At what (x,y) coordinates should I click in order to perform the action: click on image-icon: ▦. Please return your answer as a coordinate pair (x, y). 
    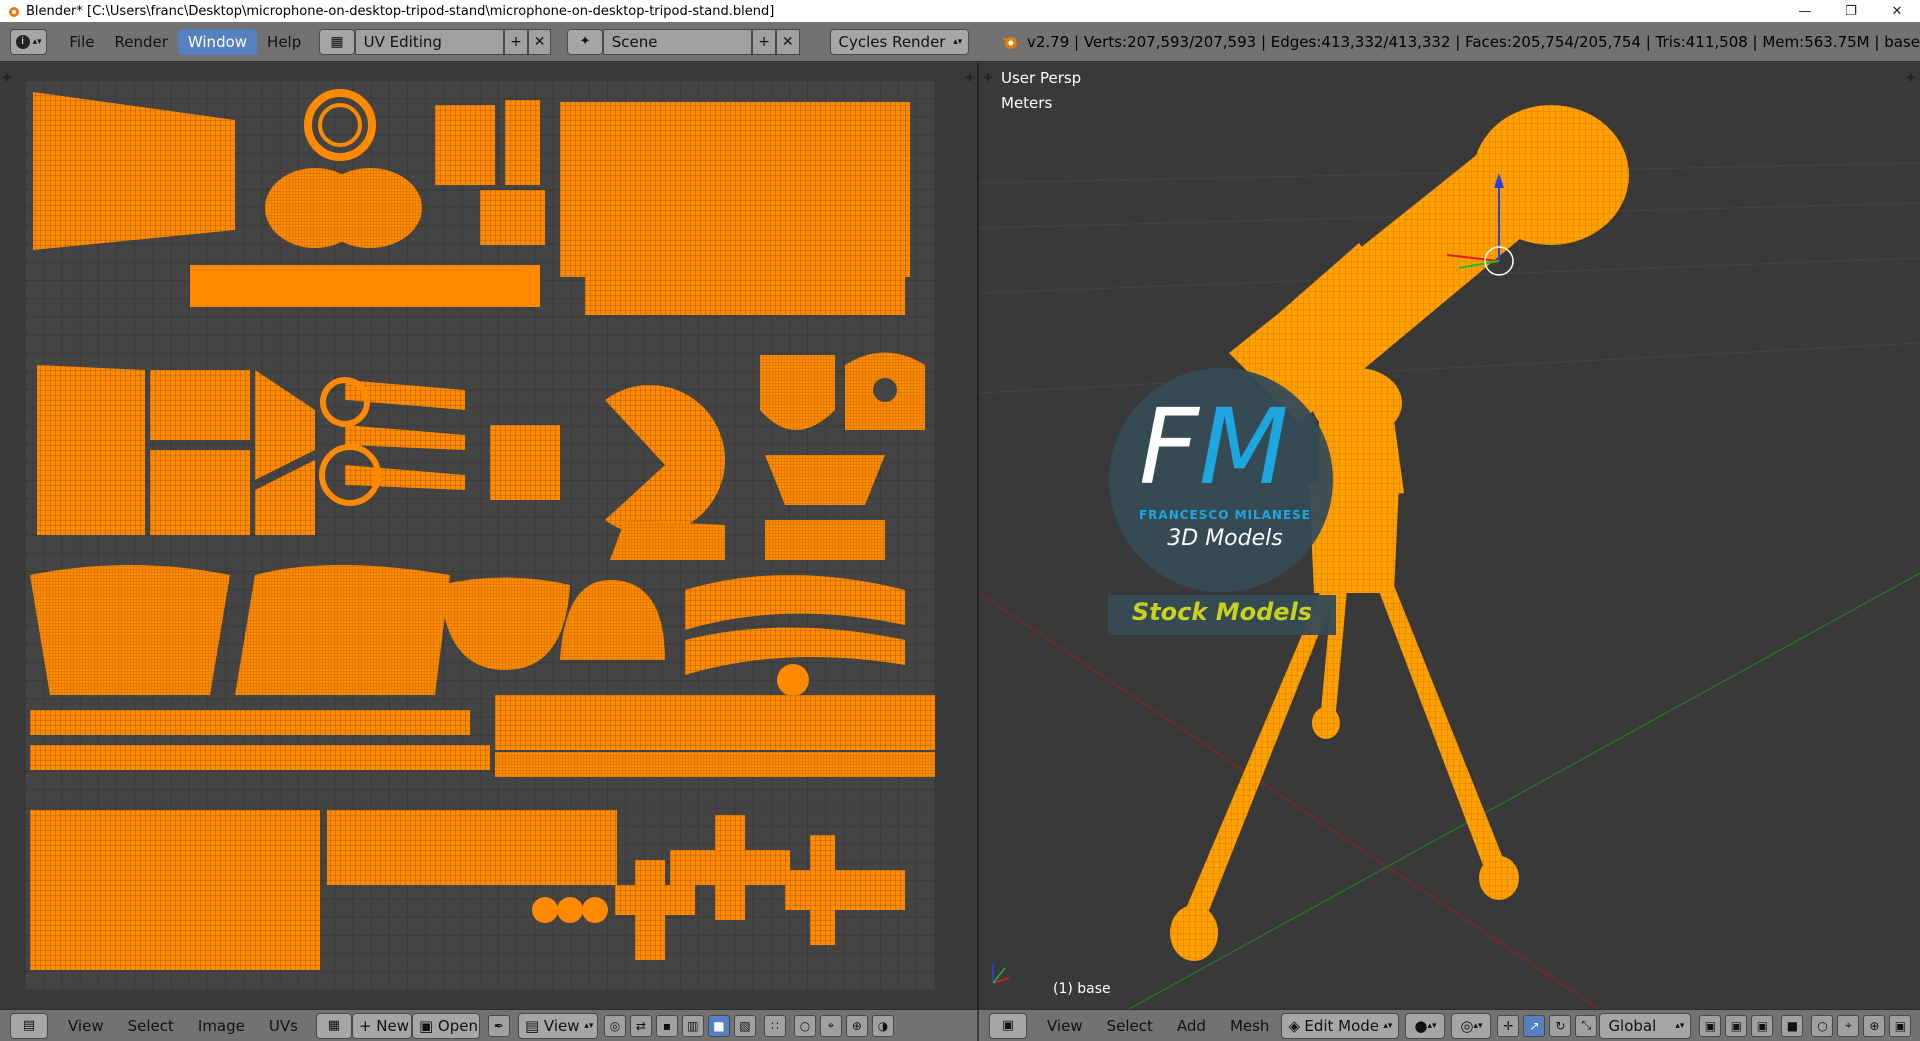
    Looking at the image, I should click on (334, 1025).